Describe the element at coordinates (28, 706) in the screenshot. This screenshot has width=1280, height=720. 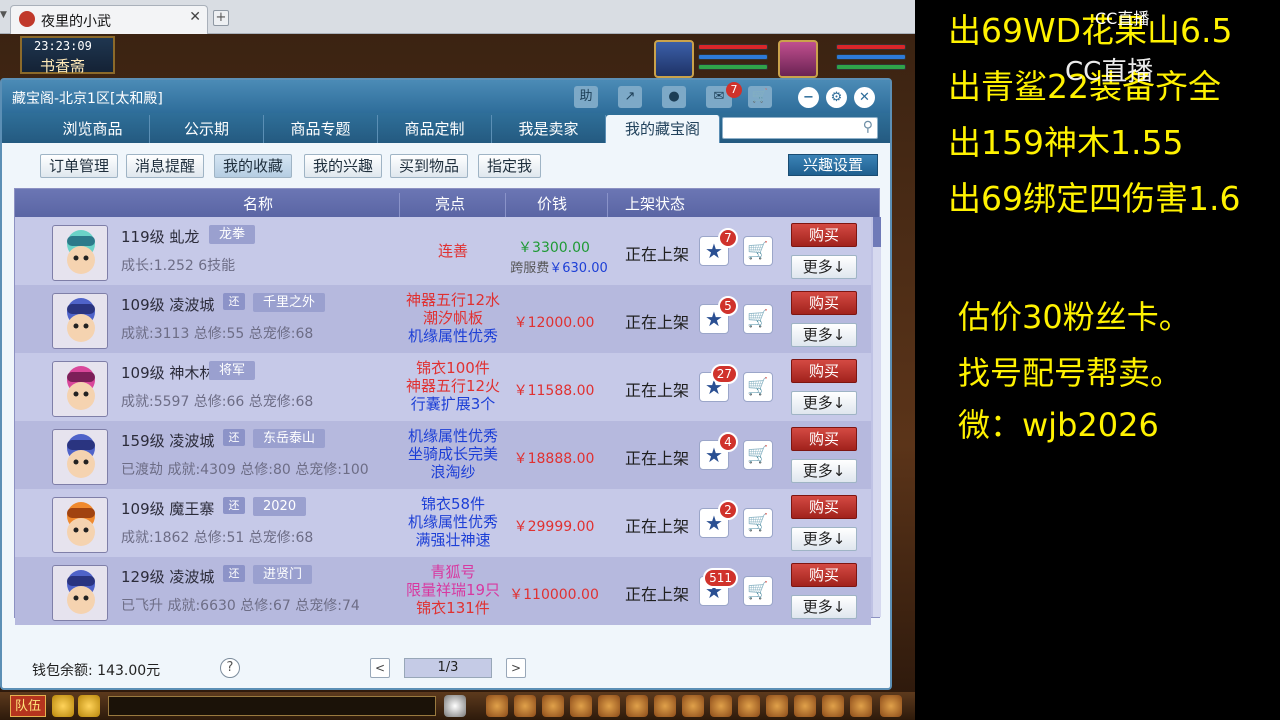
I see `team-button: 队伍` at that location.